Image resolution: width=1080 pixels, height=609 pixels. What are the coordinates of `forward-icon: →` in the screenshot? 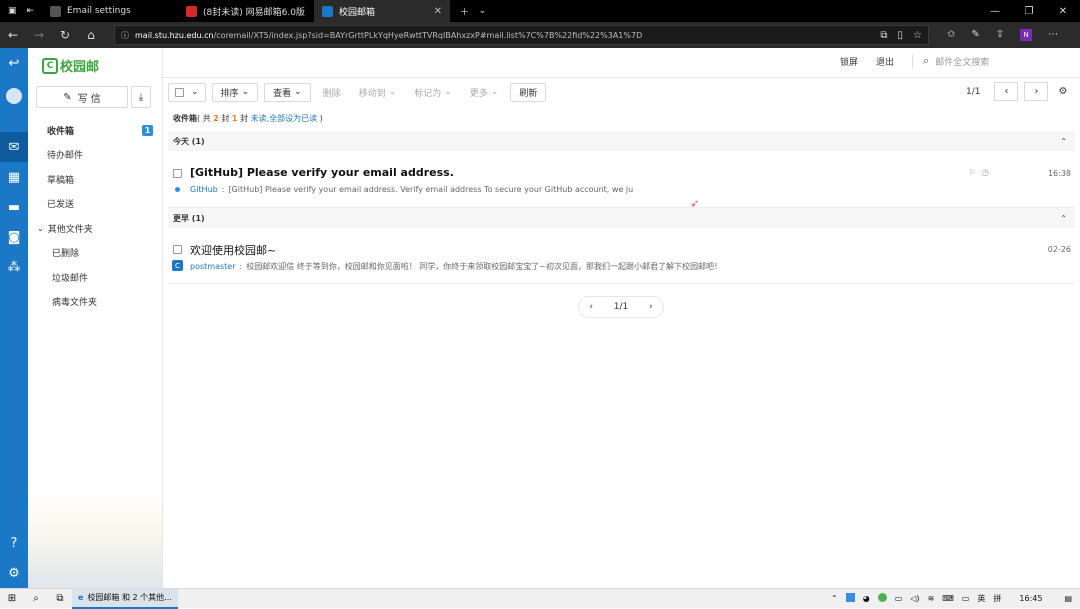 It's located at (39, 35).